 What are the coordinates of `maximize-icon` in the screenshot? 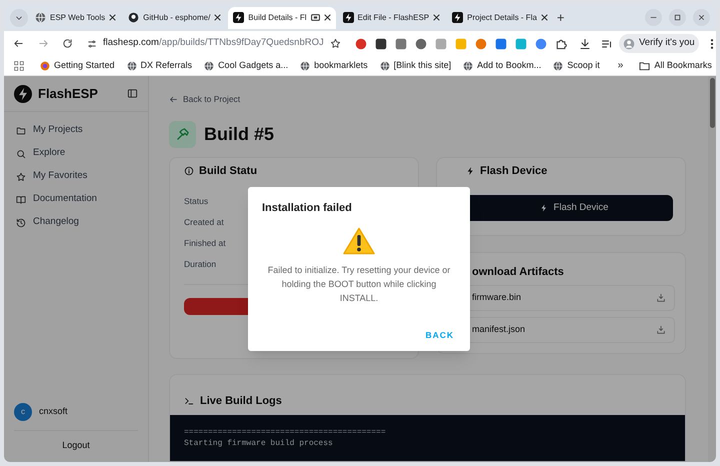 It's located at (677, 17).